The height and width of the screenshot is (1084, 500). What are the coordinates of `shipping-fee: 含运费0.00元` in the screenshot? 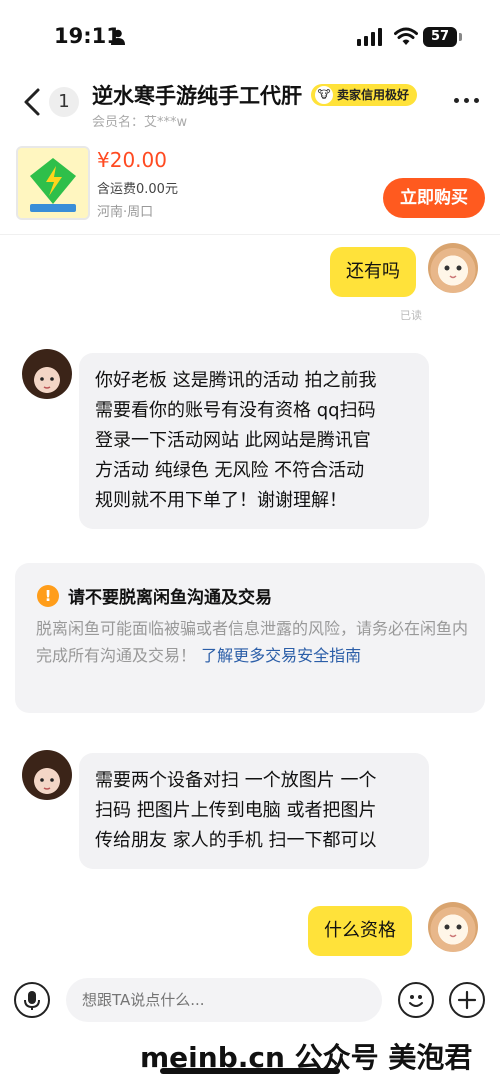 It's located at (137, 189).